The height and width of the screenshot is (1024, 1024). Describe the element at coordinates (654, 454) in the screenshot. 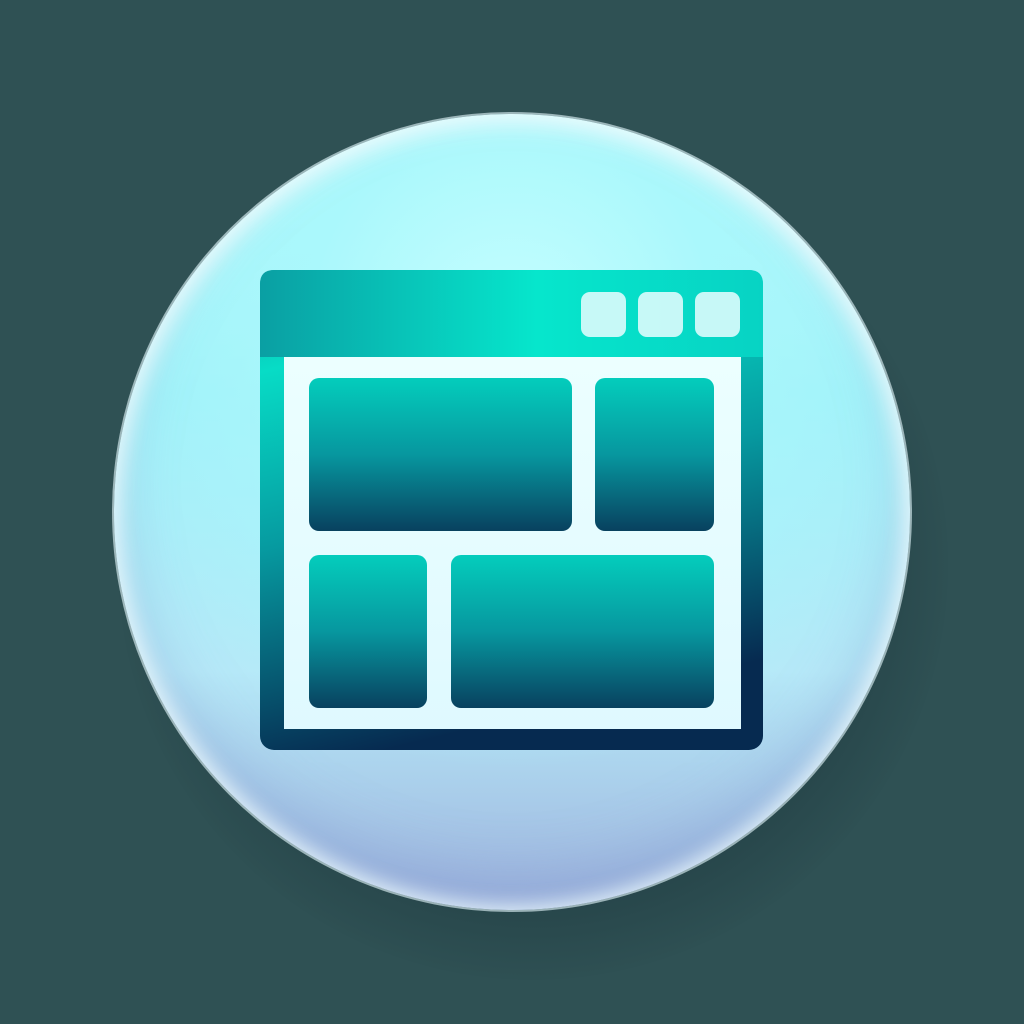

I see `layout-panel-top-right` at that location.